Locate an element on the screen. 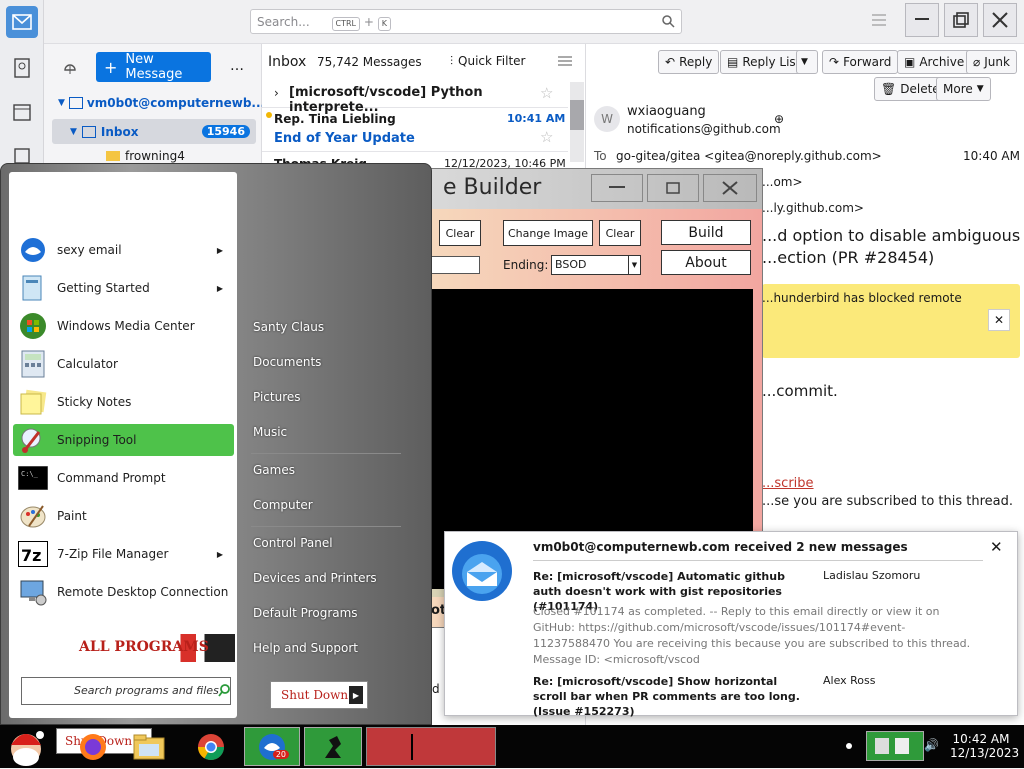 The height and width of the screenshot is (769, 1024). start-search-input: Search programs and files is located at coordinates (126, 691).